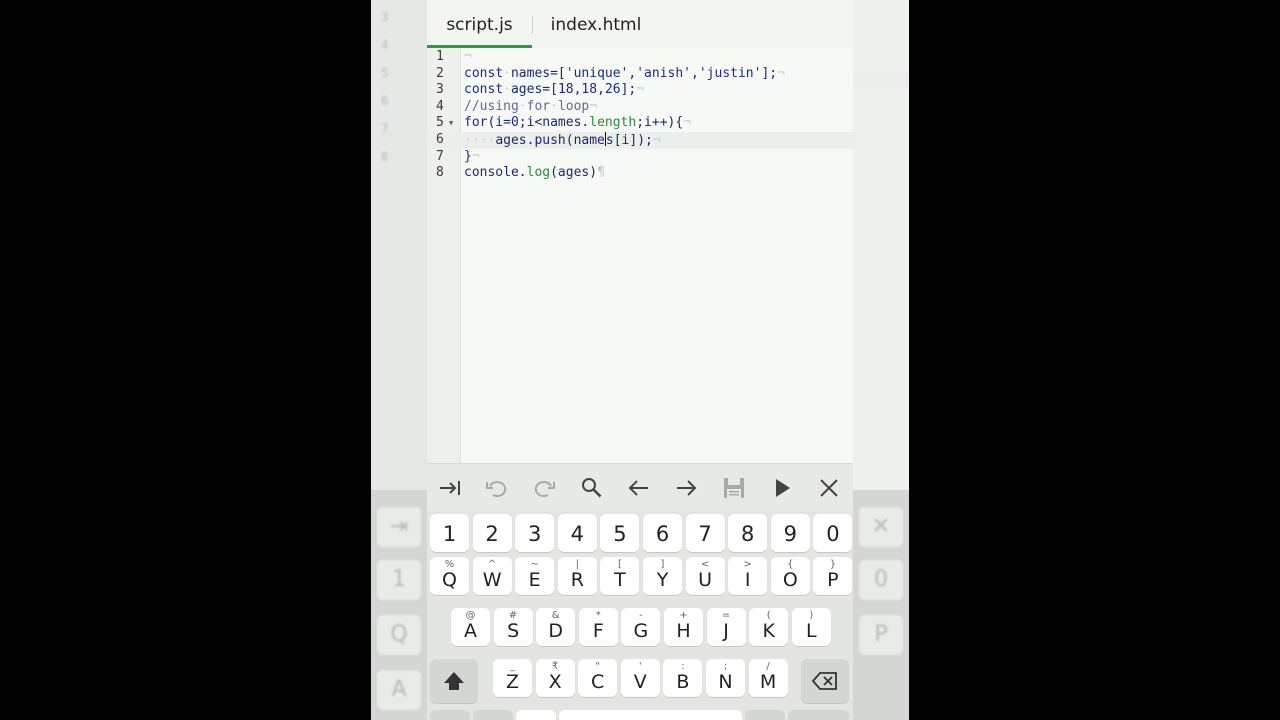 The width and height of the screenshot is (1280, 720). What do you see at coordinates (829, 488) in the screenshot?
I see `close-icon` at bounding box center [829, 488].